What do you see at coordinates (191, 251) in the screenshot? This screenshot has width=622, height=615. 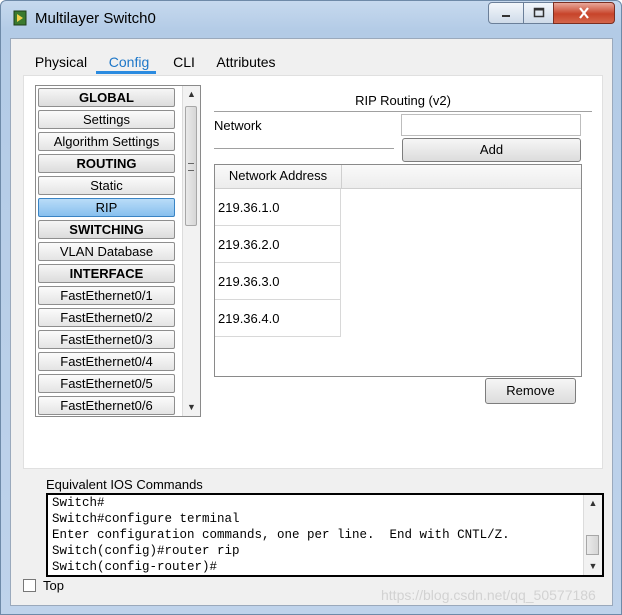 I see `nav-scrollbar: ▲ ▼` at bounding box center [191, 251].